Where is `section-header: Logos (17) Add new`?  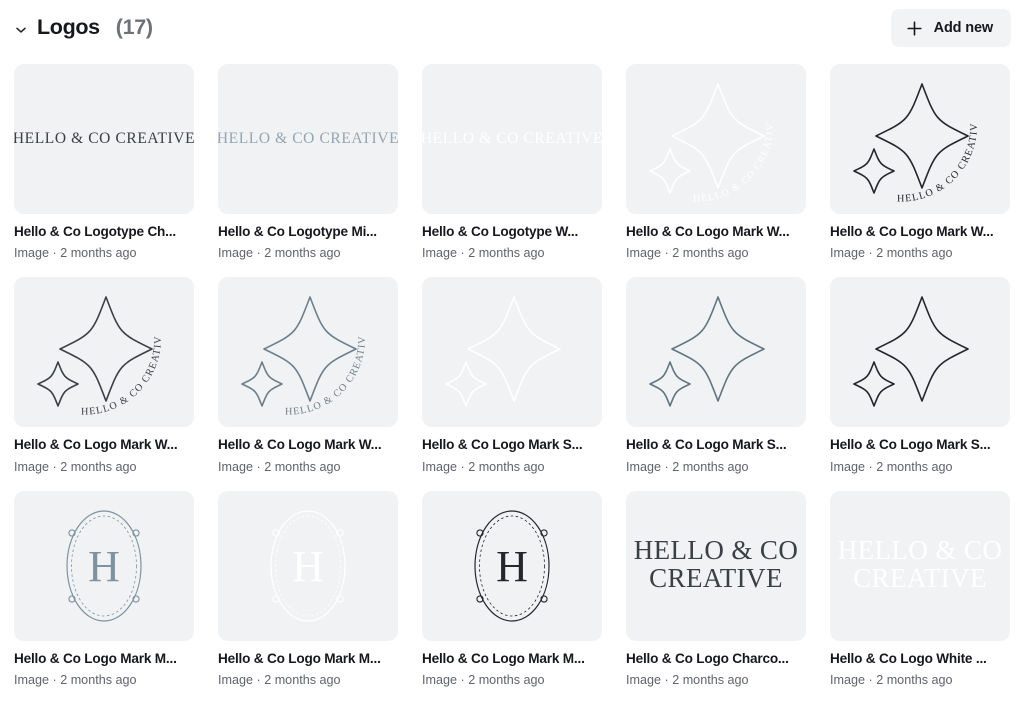 section-header: Logos (17) Add new is located at coordinates (512, 28).